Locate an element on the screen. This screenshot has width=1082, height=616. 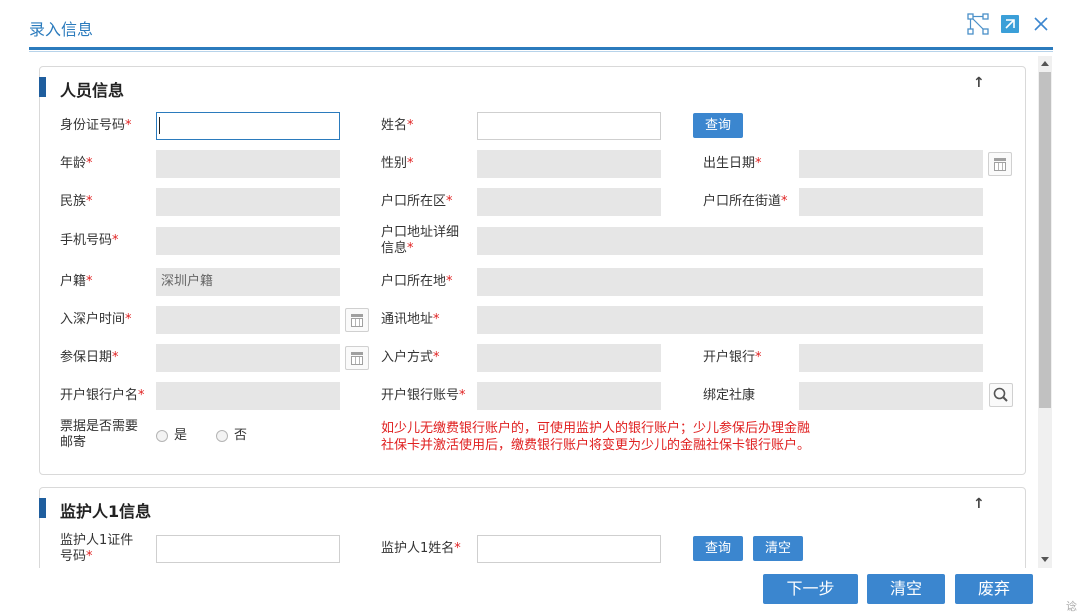
hukou-street-input is located at coordinates (891, 202).